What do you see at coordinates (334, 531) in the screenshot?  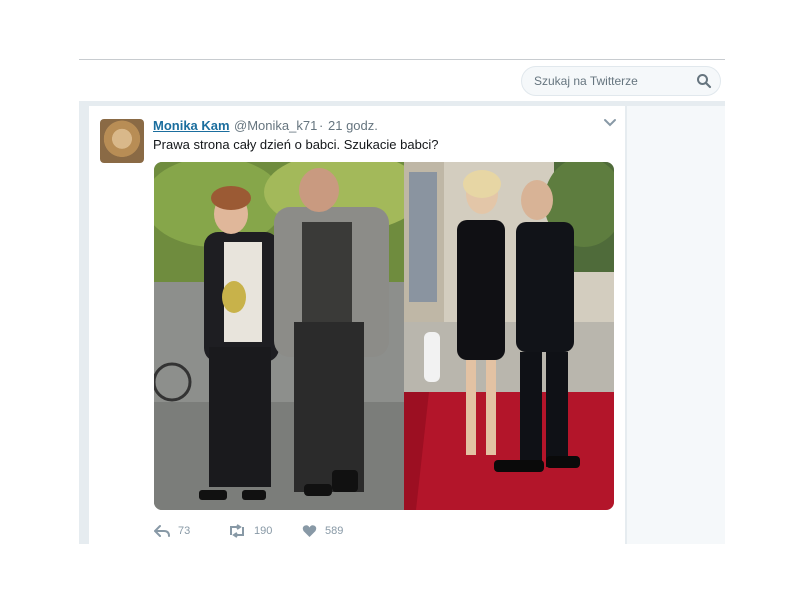 I see `like-count: 589` at bounding box center [334, 531].